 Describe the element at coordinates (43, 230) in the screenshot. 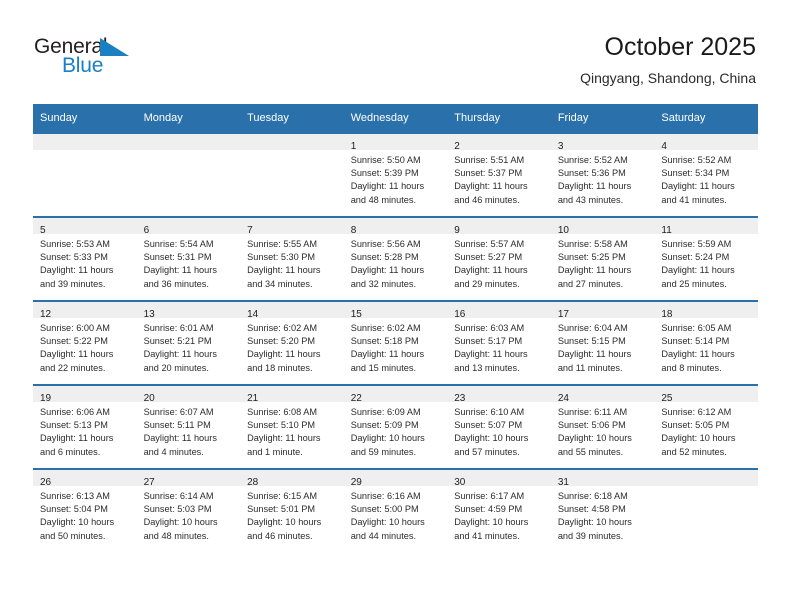

I see `day-number: 5` at that location.